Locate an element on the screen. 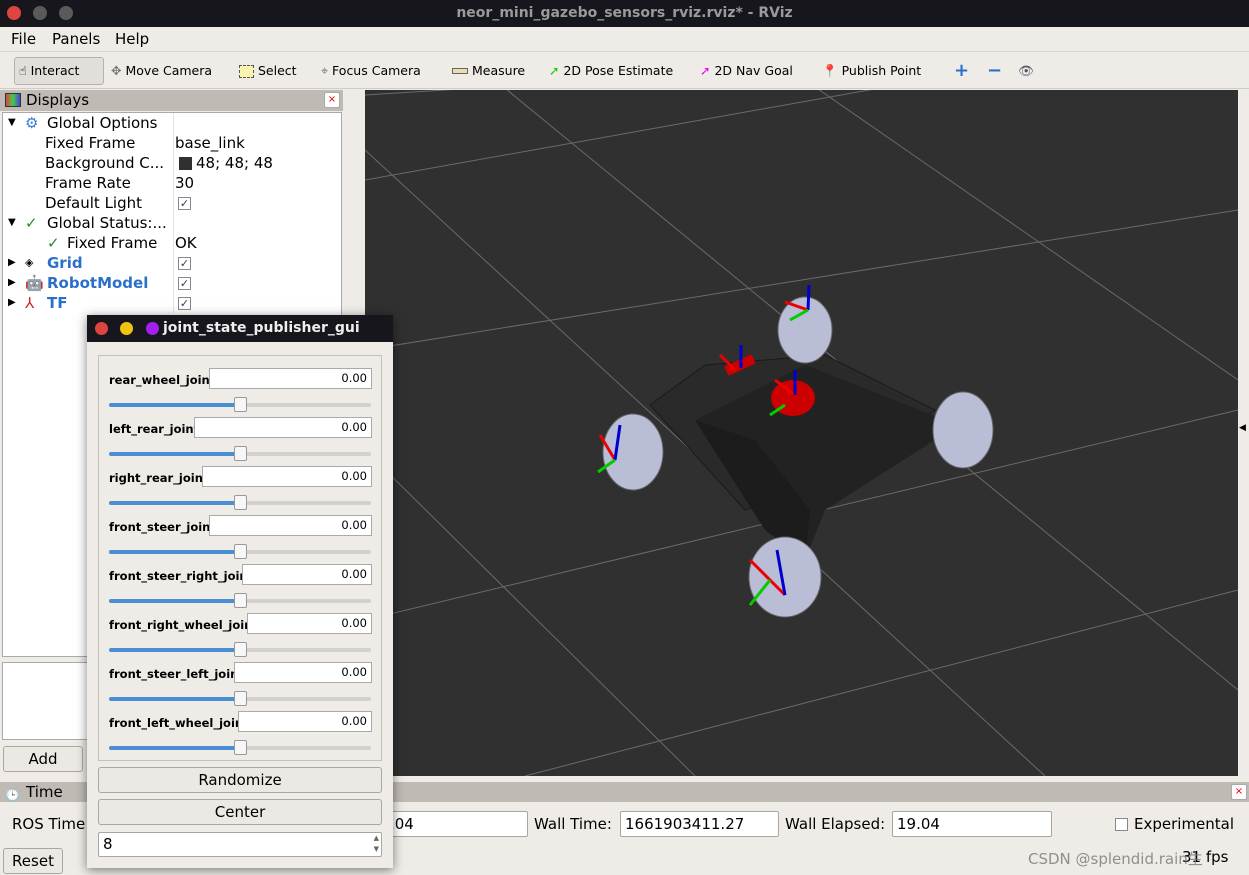 The height and width of the screenshot is (875, 1249). jsp-close-button is located at coordinates (101, 328).